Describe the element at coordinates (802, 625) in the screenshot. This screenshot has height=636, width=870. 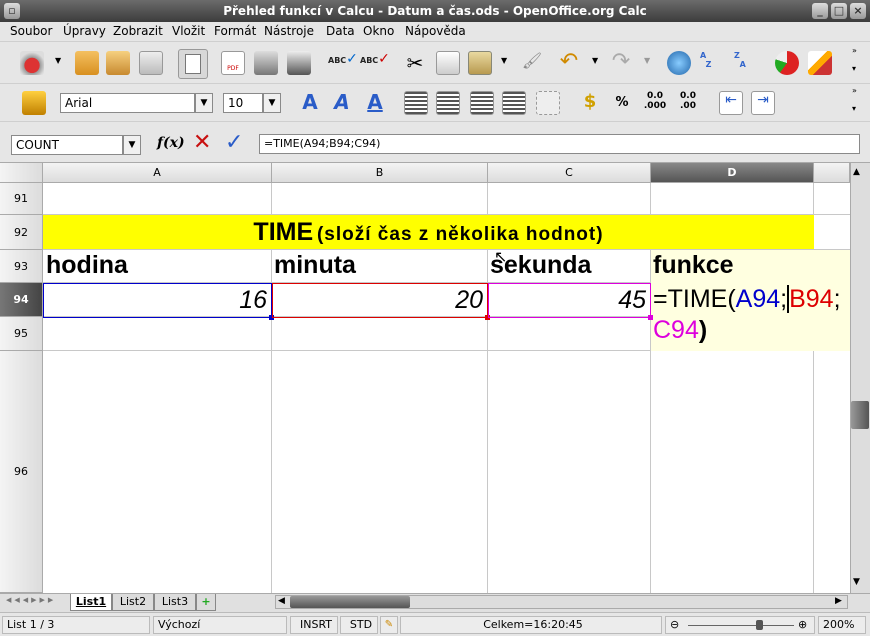
I see `zoom-in-icon: ⊕` at that location.